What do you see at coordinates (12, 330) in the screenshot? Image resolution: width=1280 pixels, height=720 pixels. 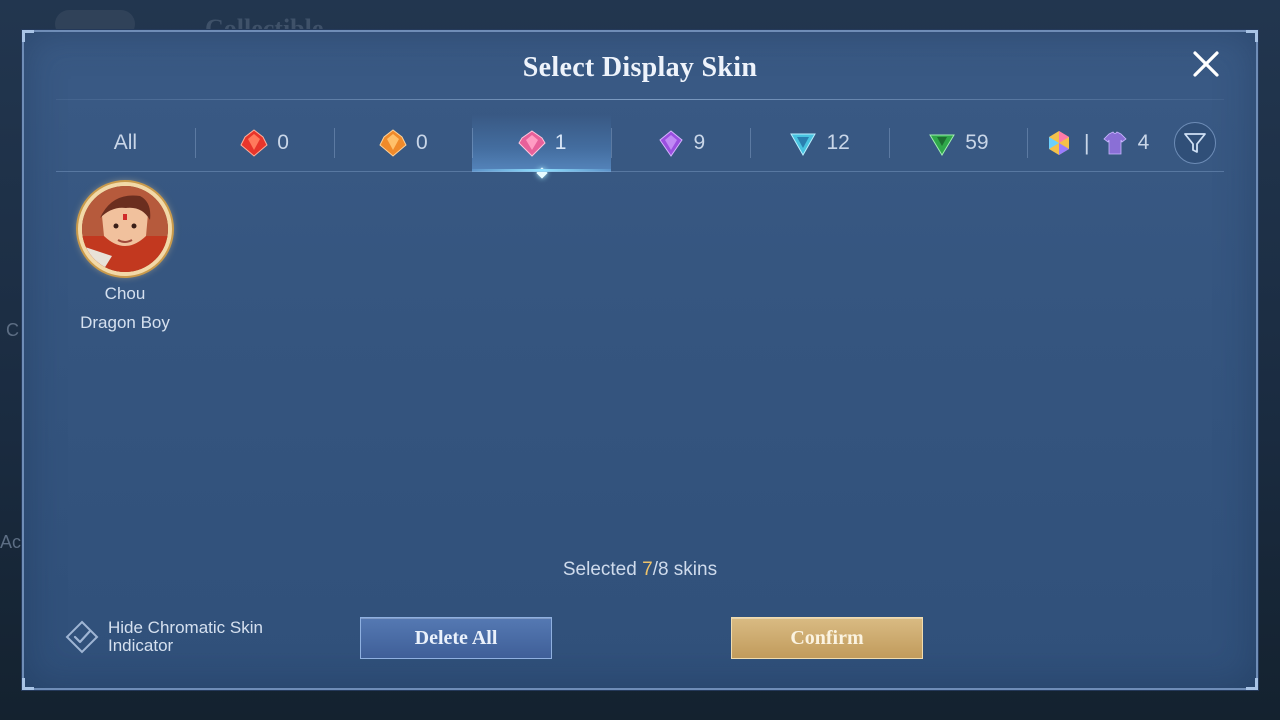 I see `background-text-fragment: C` at bounding box center [12, 330].